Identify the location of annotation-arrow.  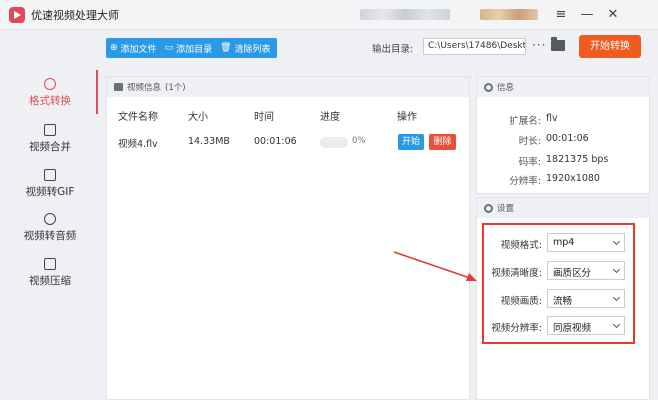
(435, 266).